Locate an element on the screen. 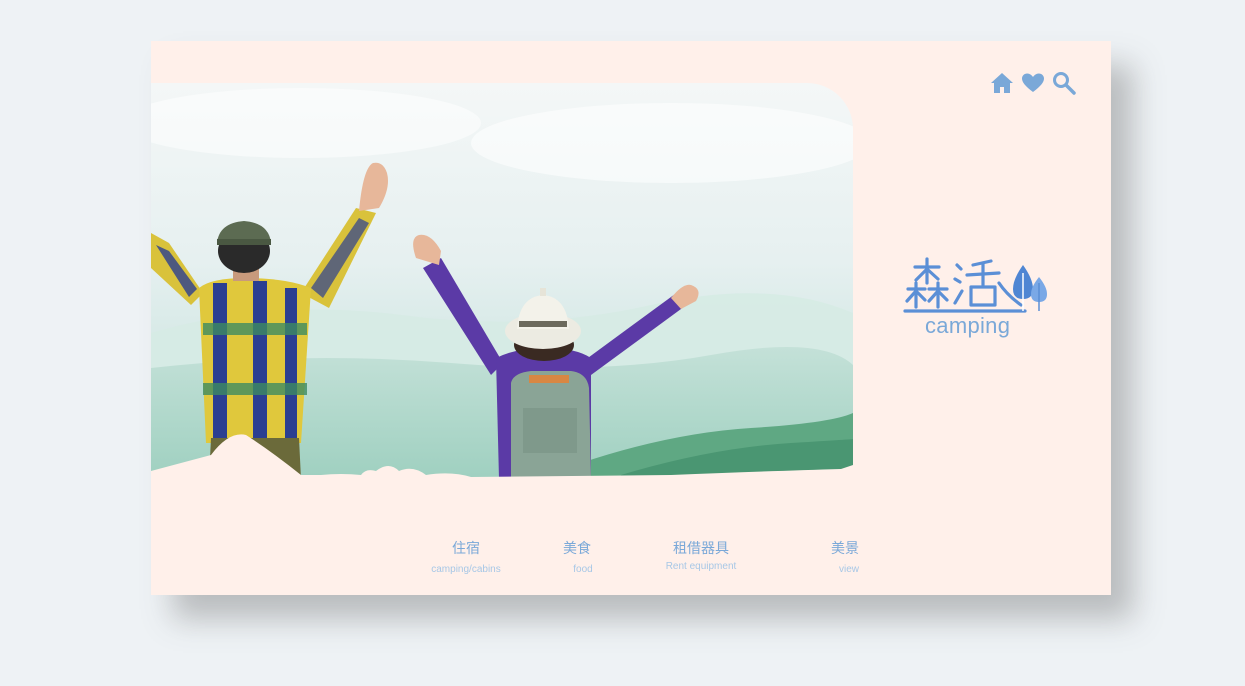  nav-item-rent-equipment: 租借器具 Rent equipment is located at coordinates (701, 555).